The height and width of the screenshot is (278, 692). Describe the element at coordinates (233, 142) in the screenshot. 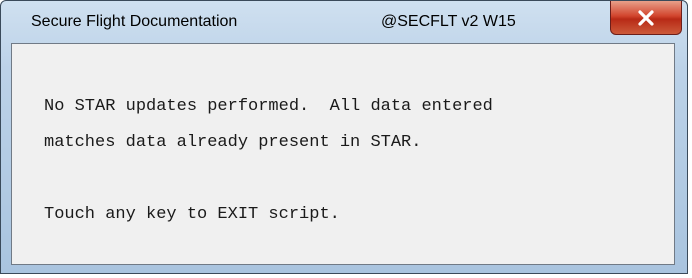

I see `message-line-2: matches data already present in STAR.` at that location.